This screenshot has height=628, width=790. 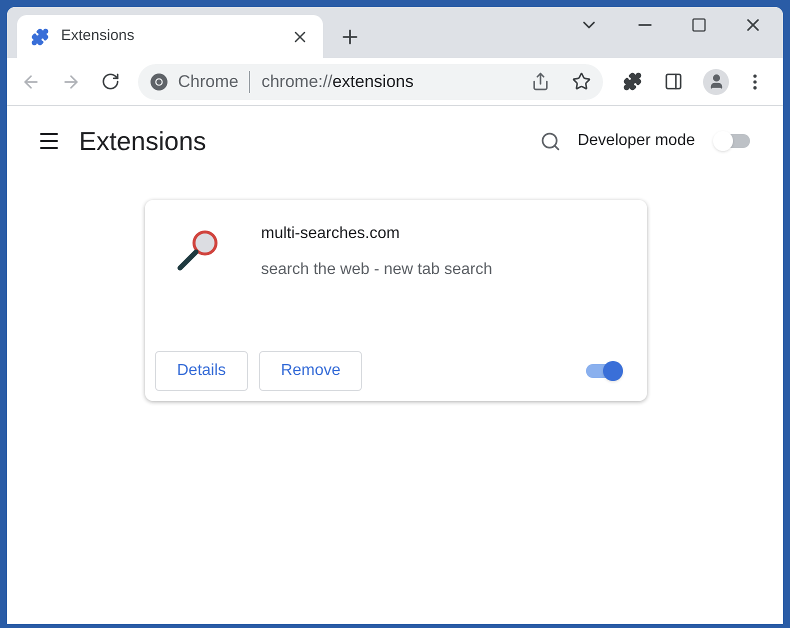 What do you see at coordinates (716, 81) in the screenshot?
I see `profile-avatar` at bounding box center [716, 81].